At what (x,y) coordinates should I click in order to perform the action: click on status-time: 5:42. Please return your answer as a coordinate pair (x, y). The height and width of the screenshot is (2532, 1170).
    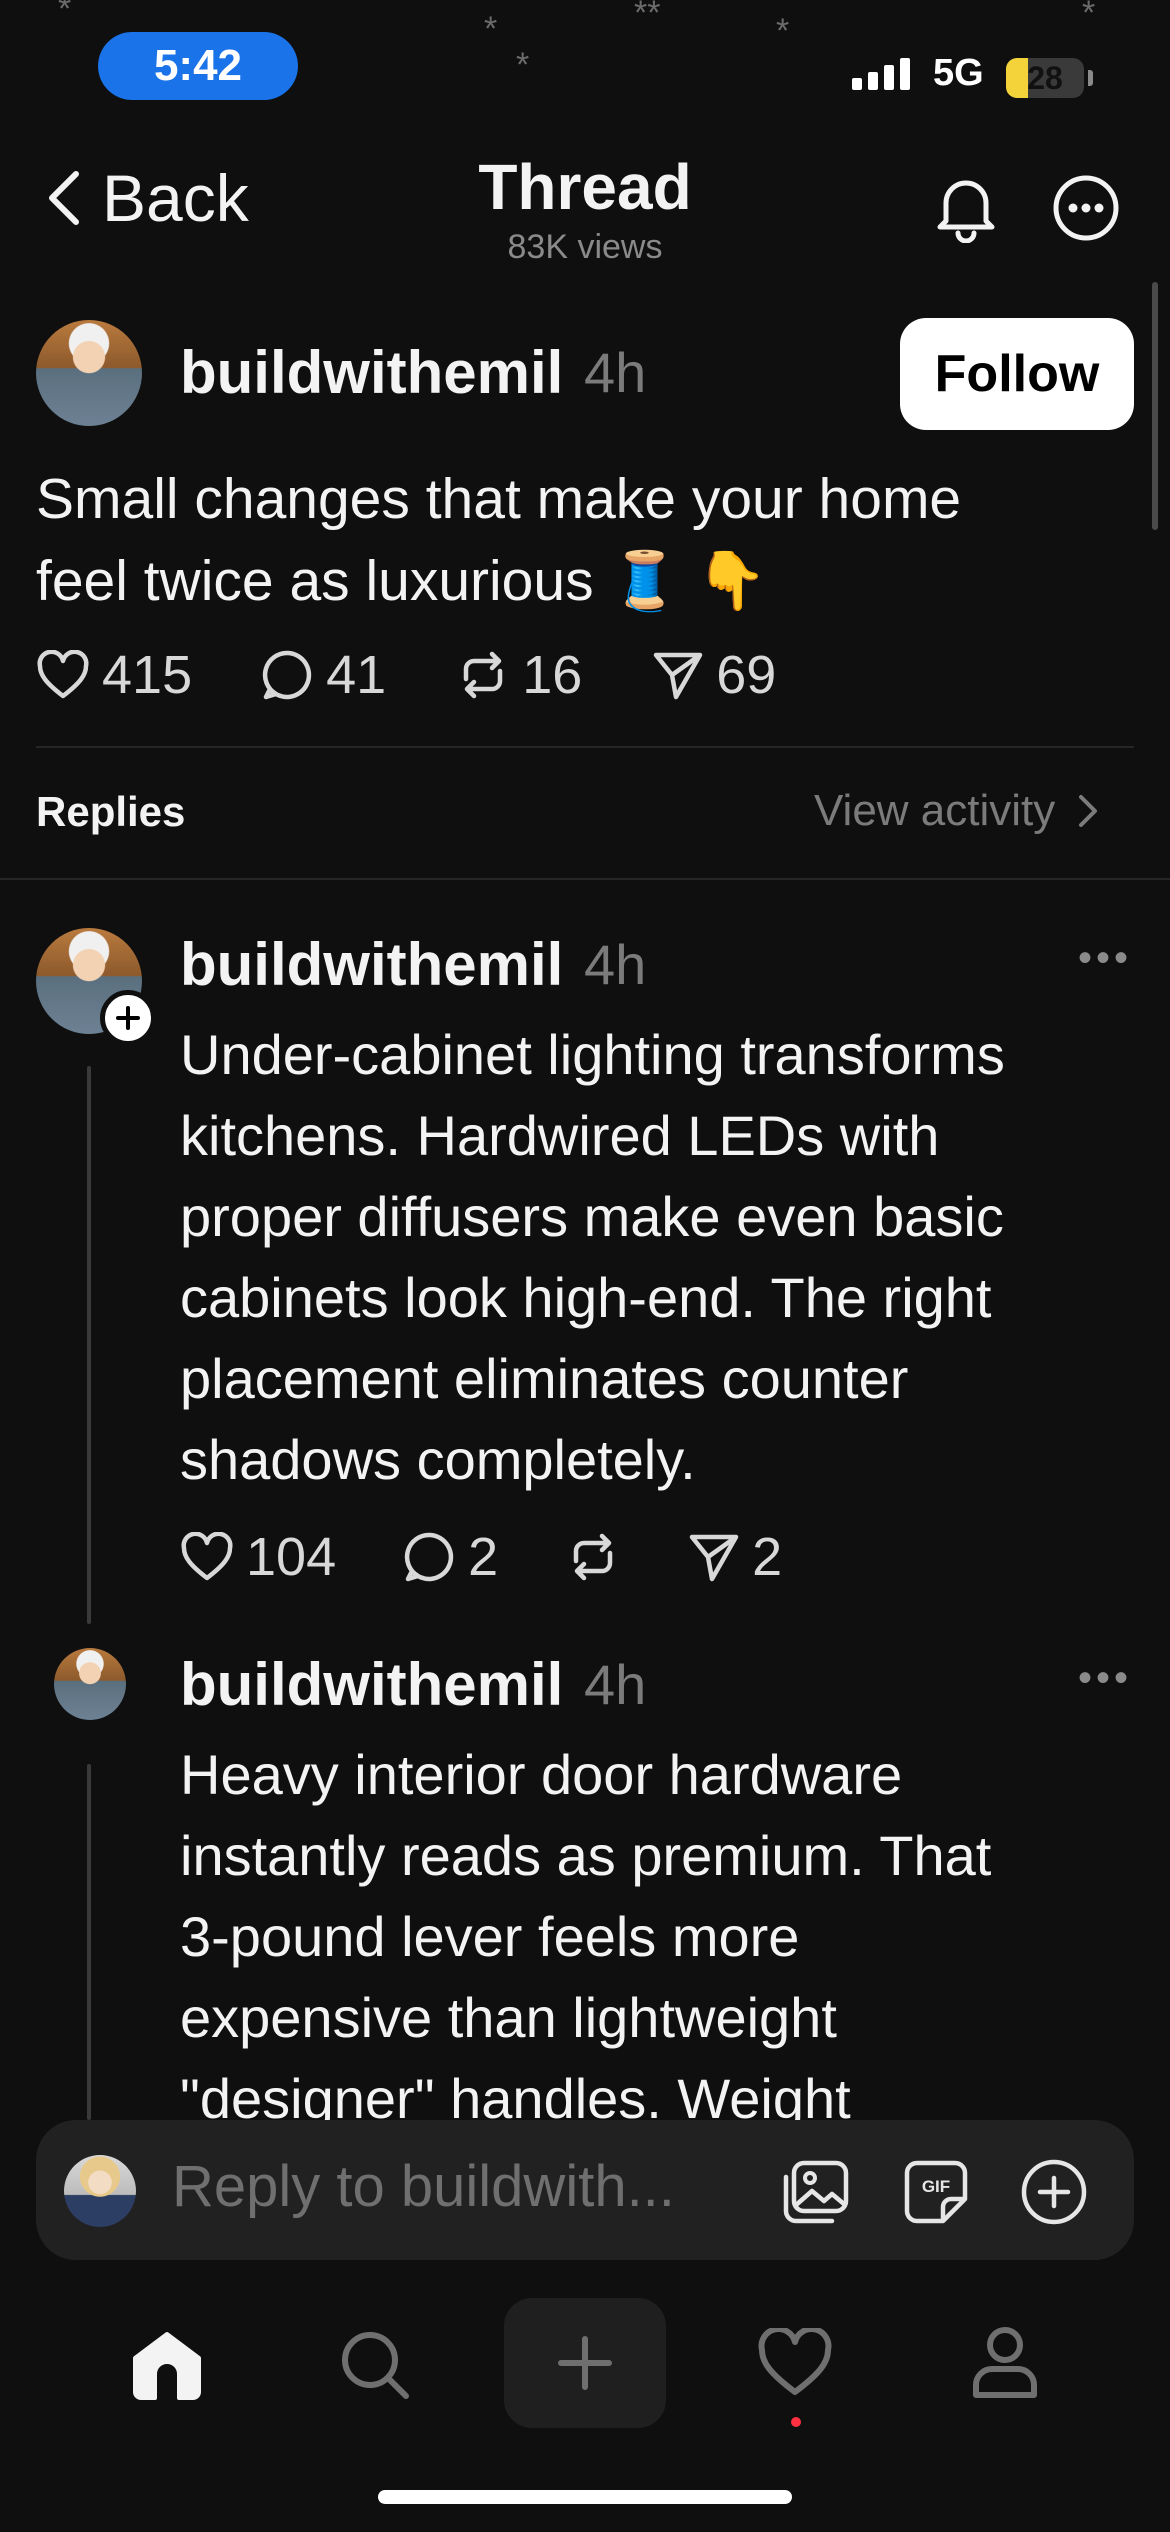
    Looking at the image, I should click on (198, 66).